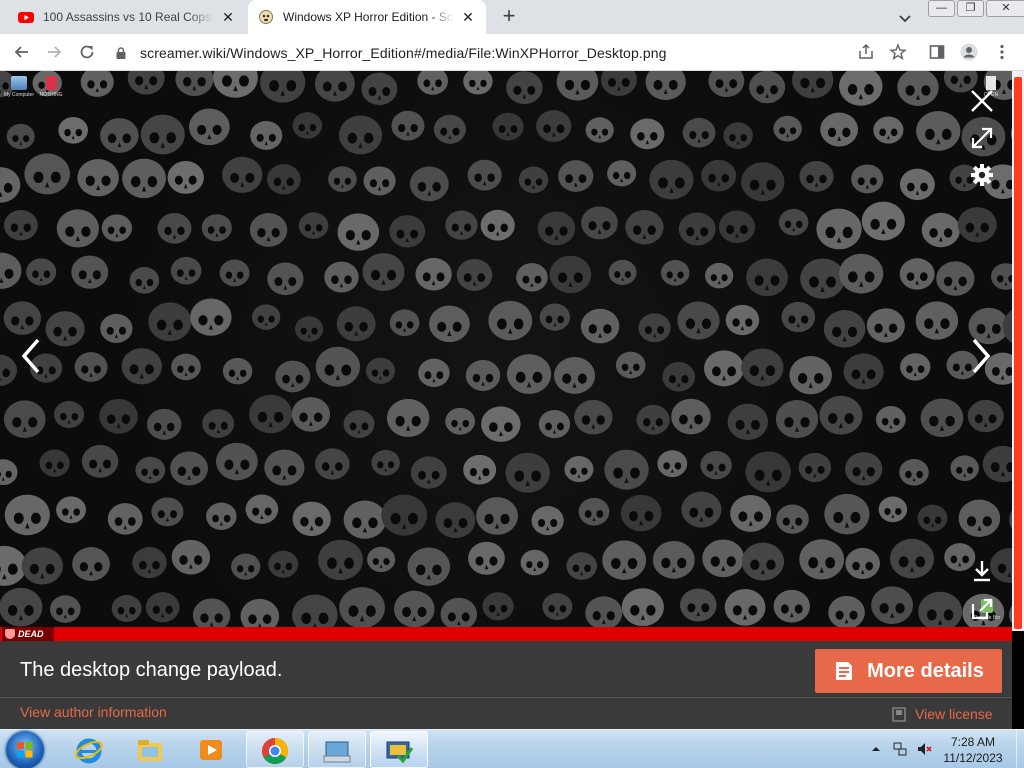  What do you see at coordinates (982, 571) in the screenshot?
I see `download-icon` at bounding box center [982, 571].